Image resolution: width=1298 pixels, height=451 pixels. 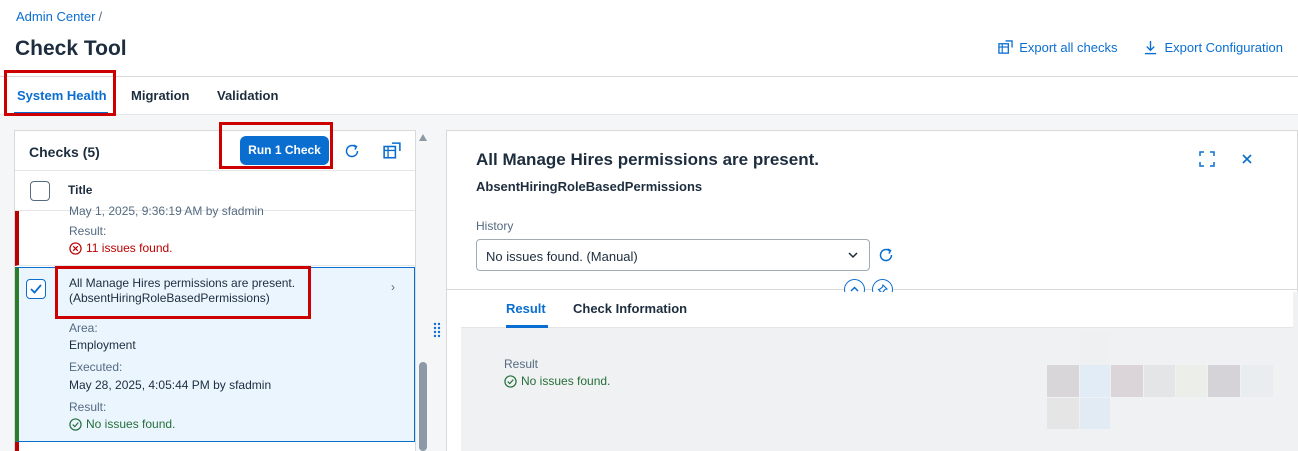 What do you see at coordinates (877, 310) in the screenshot?
I see `detail-sub-tabs: Result Check Information` at bounding box center [877, 310].